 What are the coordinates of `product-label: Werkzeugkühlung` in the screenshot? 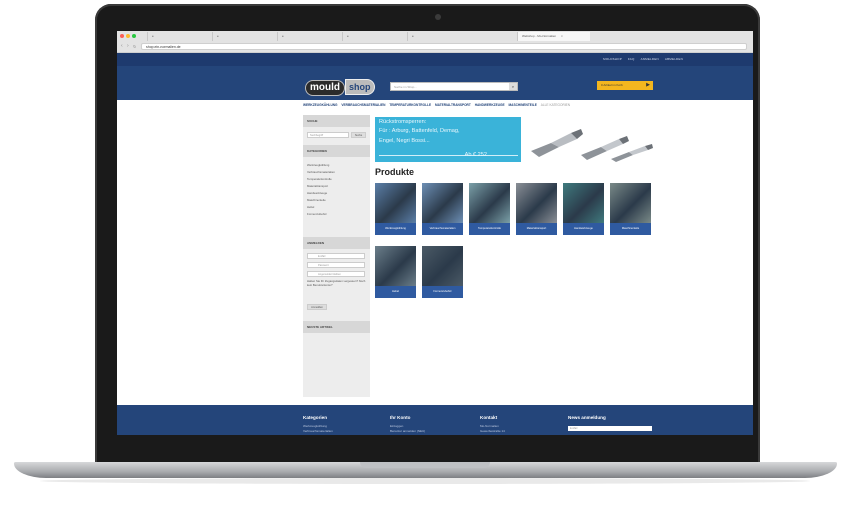 It's located at (395, 228).